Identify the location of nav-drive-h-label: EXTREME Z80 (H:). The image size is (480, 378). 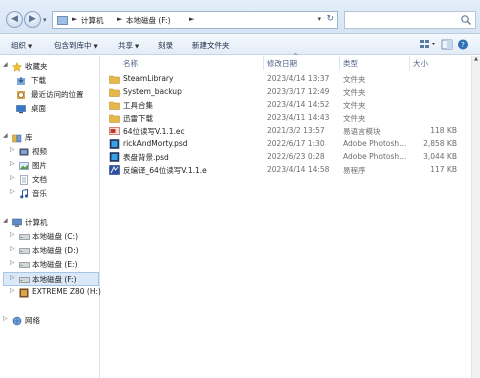
(66, 291).